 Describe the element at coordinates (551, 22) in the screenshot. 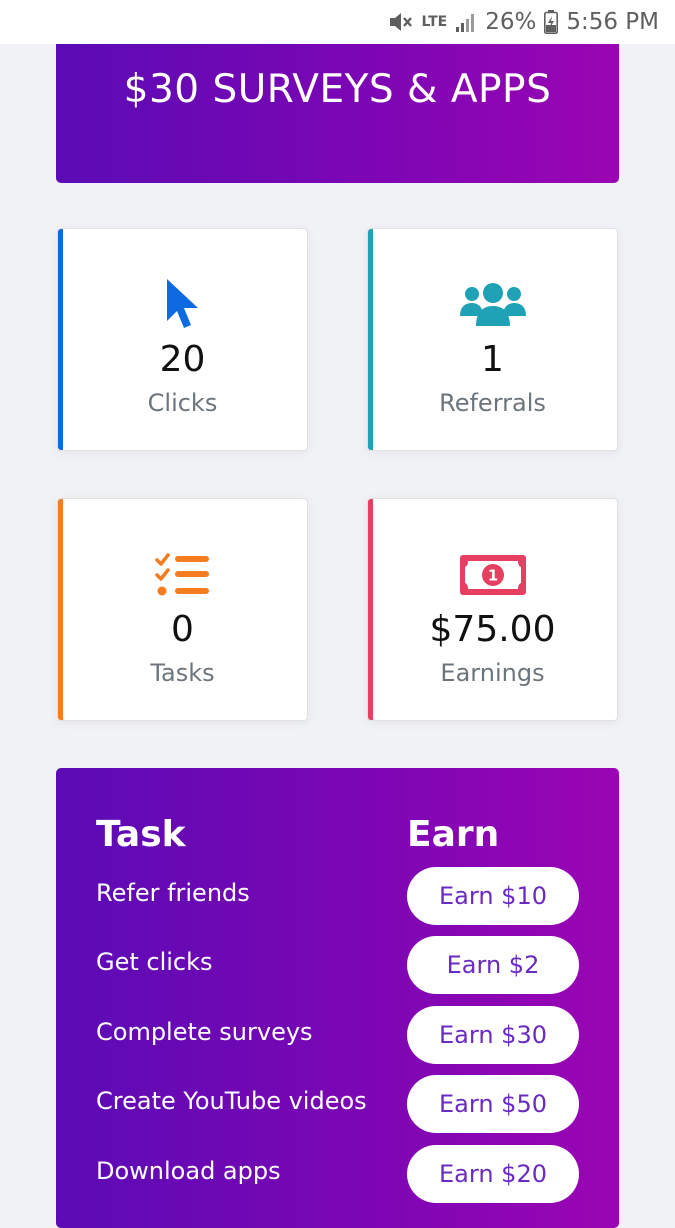

I see `battery-charging-icon` at that location.